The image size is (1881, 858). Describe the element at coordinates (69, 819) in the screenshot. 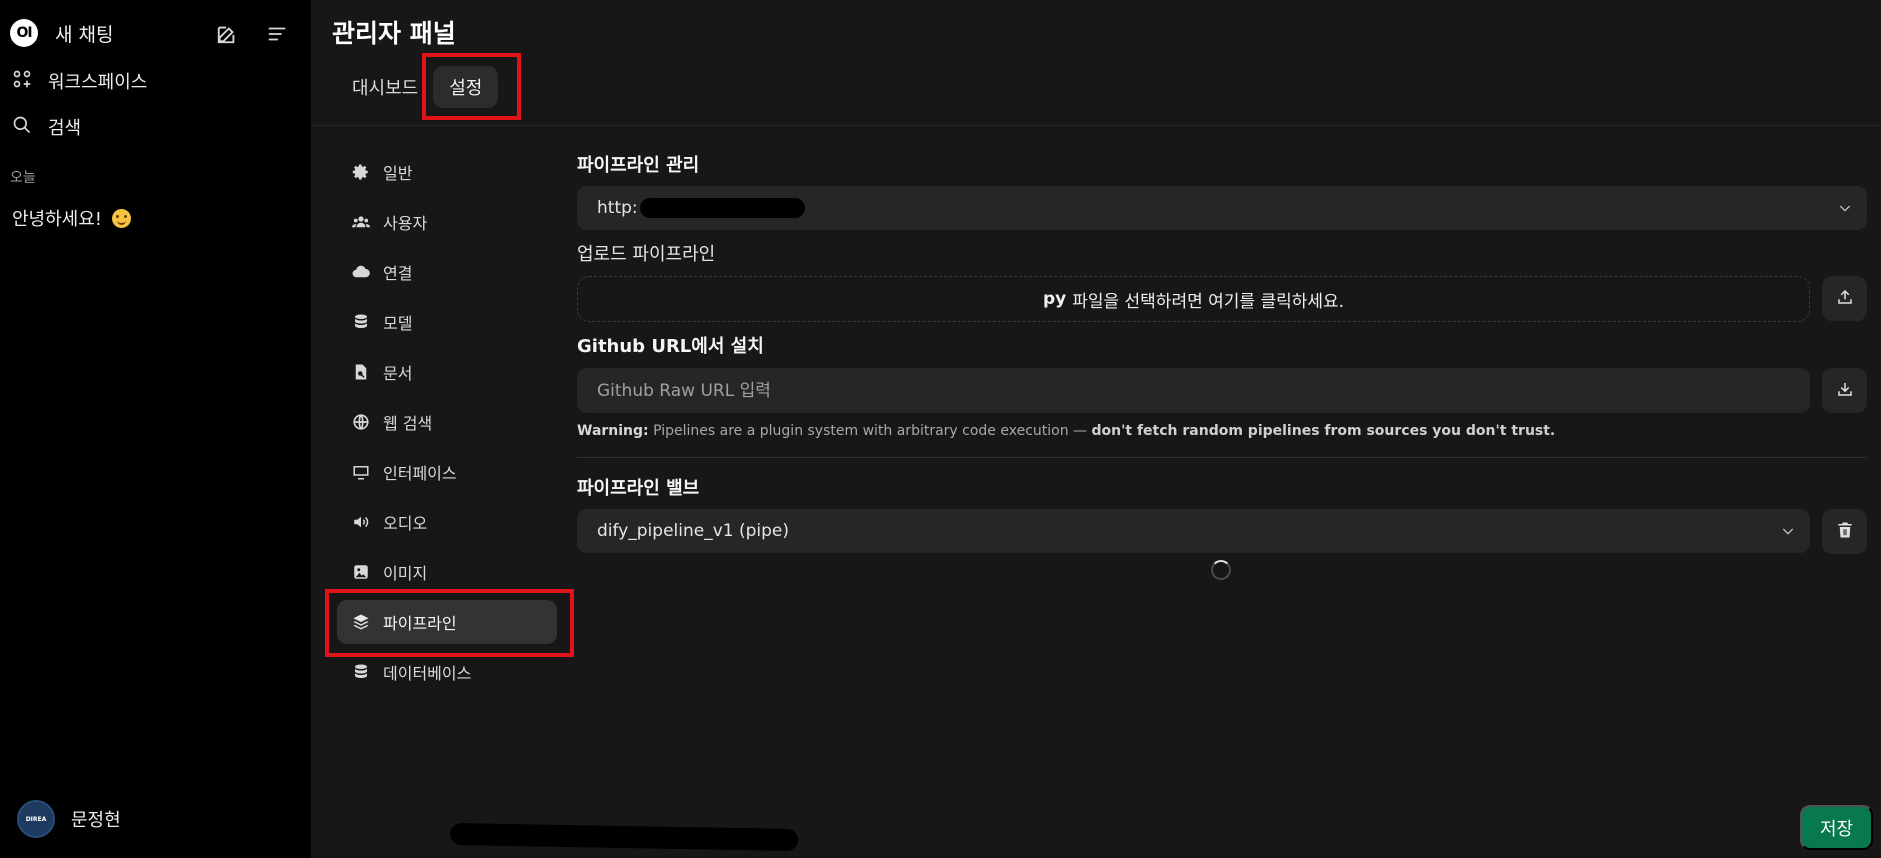

I see `user-profile-button: DIREA 문정현` at that location.